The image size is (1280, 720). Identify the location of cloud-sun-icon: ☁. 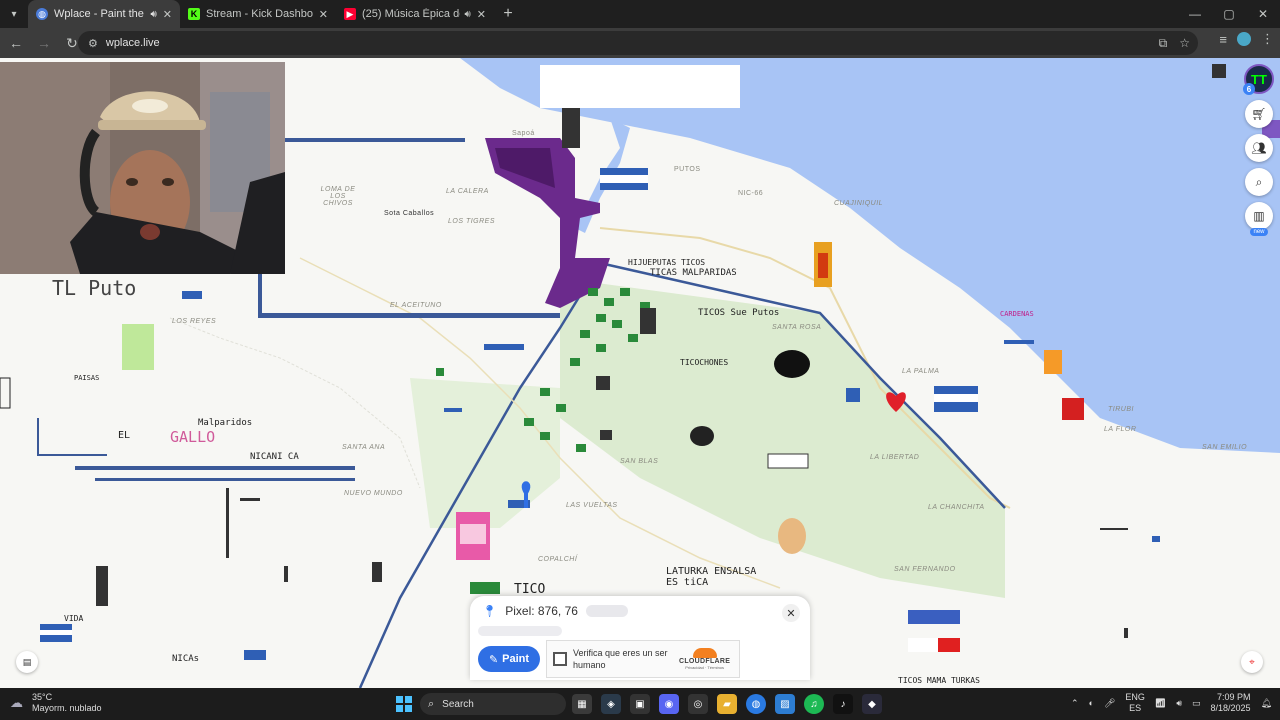
(16, 702).